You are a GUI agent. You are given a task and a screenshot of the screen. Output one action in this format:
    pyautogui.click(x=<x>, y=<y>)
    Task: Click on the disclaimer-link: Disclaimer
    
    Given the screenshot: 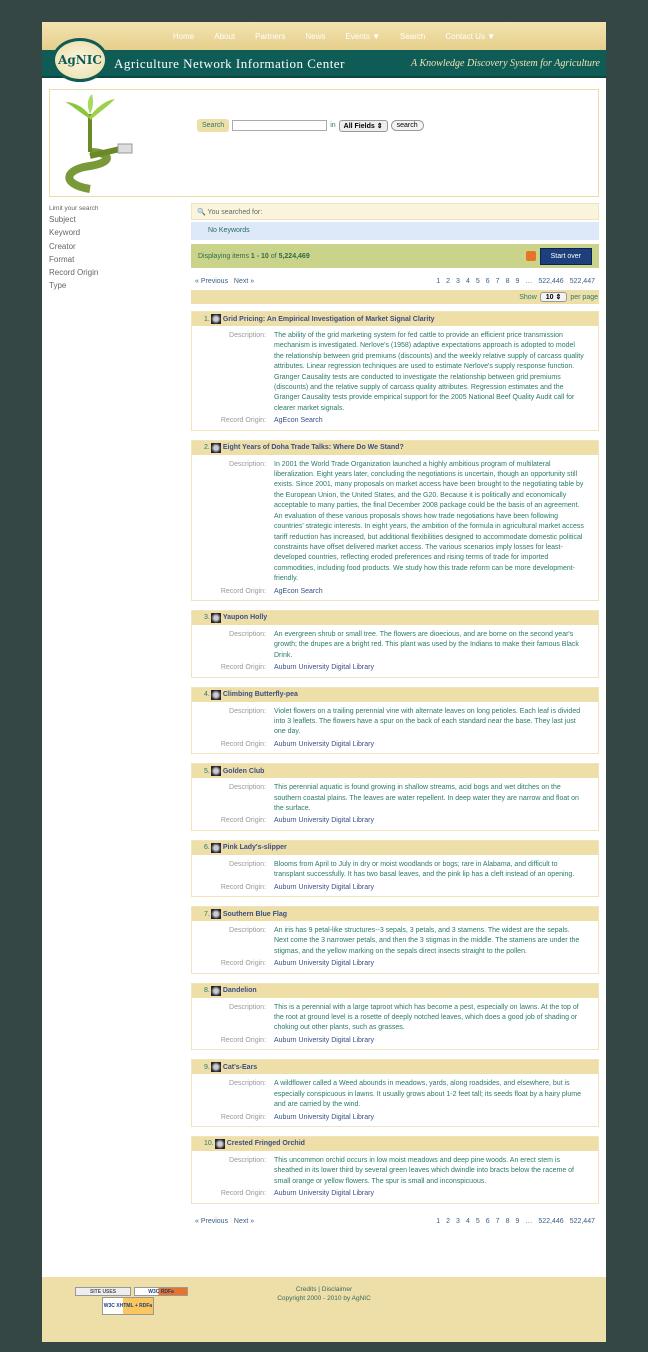 What is the action you would take?
    pyautogui.click(x=337, y=1289)
    